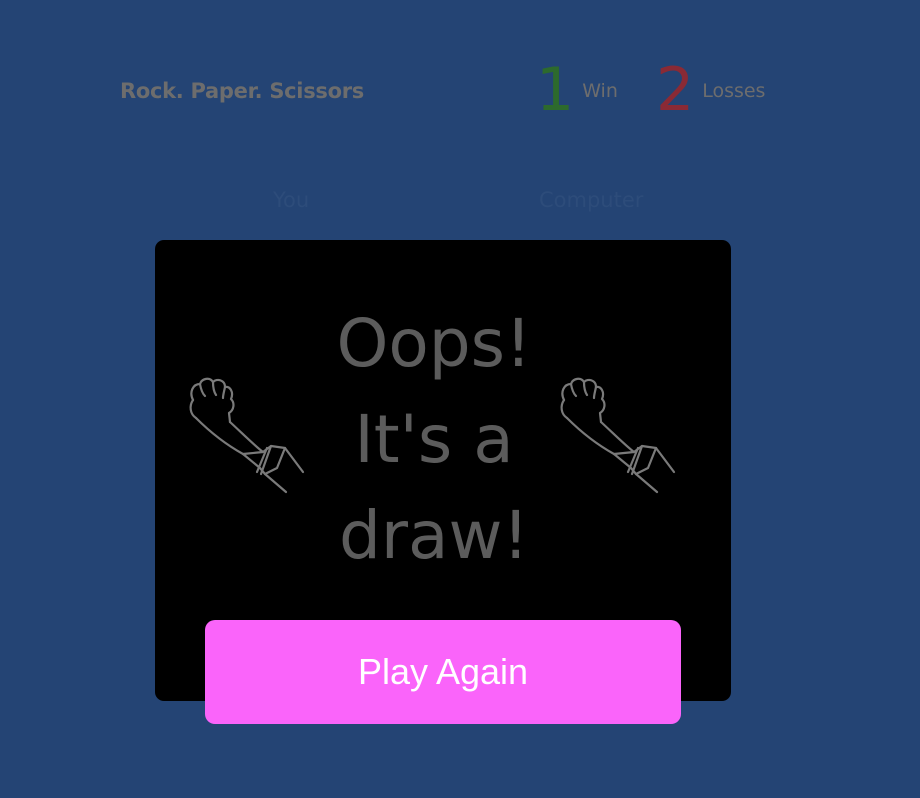  Describe the element at coordinates (242, 91) in the screenshot. I see `game-title: Rock. Paper. Scissors` at that location.